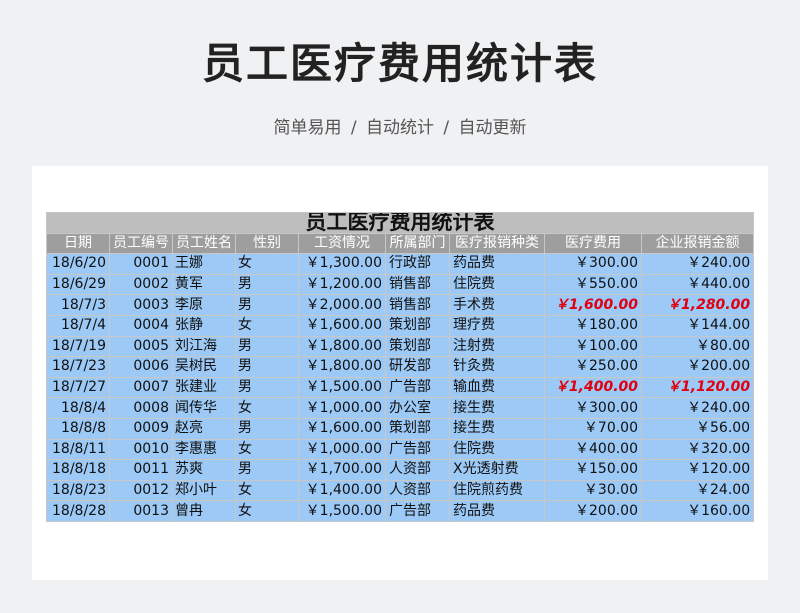 The image size is (800, 613). What do you see at coordinates (204, 511) in the screenshot?
I see `cell-employee-name: 曾冉` at bounding box center [204, 511].